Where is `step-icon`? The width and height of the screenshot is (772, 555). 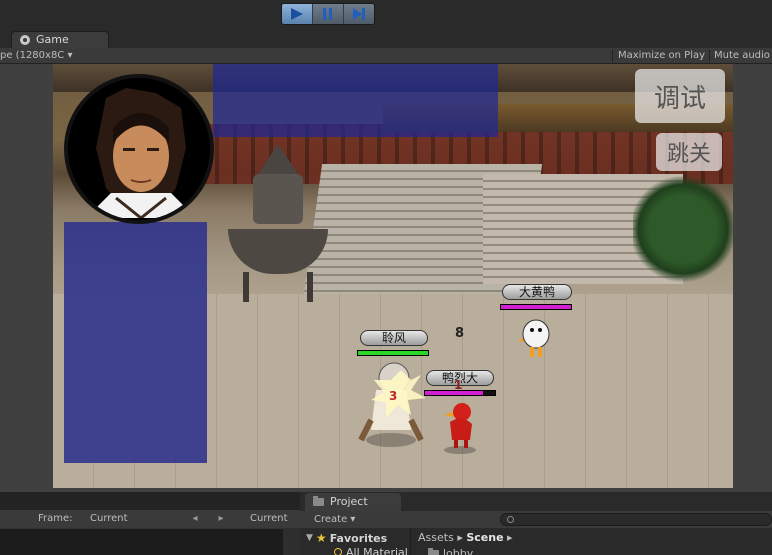 step-icon is located at coordinates (359, 14).